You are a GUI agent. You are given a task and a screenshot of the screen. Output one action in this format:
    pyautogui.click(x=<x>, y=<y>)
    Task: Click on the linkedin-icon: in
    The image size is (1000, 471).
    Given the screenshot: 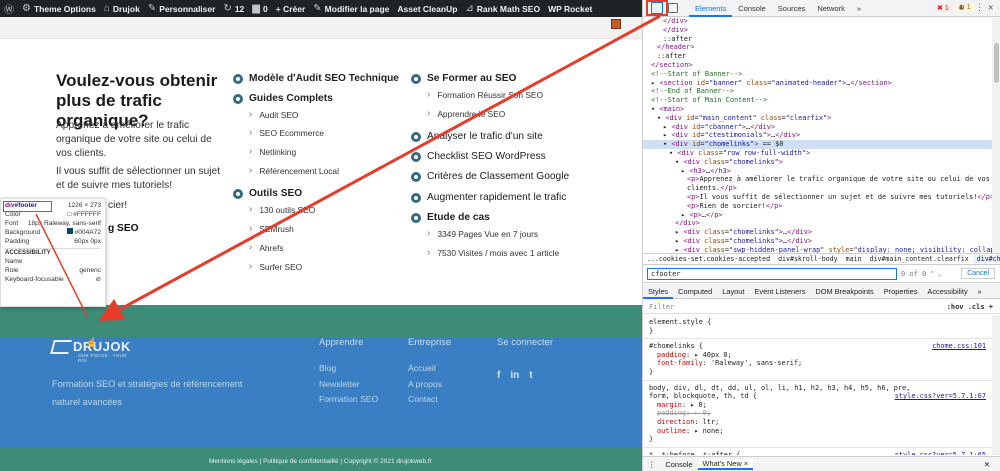 What is the action you would take?
    pyautogui.click(x=514, y=375)
    